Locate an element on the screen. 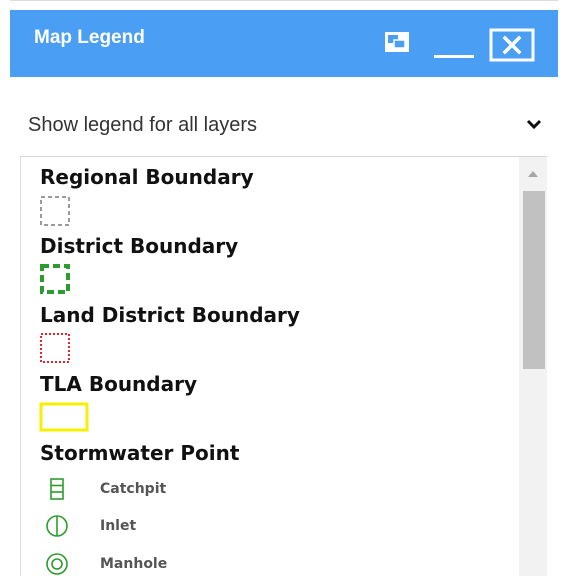  minimize-button is located at coordinates (455, 46).